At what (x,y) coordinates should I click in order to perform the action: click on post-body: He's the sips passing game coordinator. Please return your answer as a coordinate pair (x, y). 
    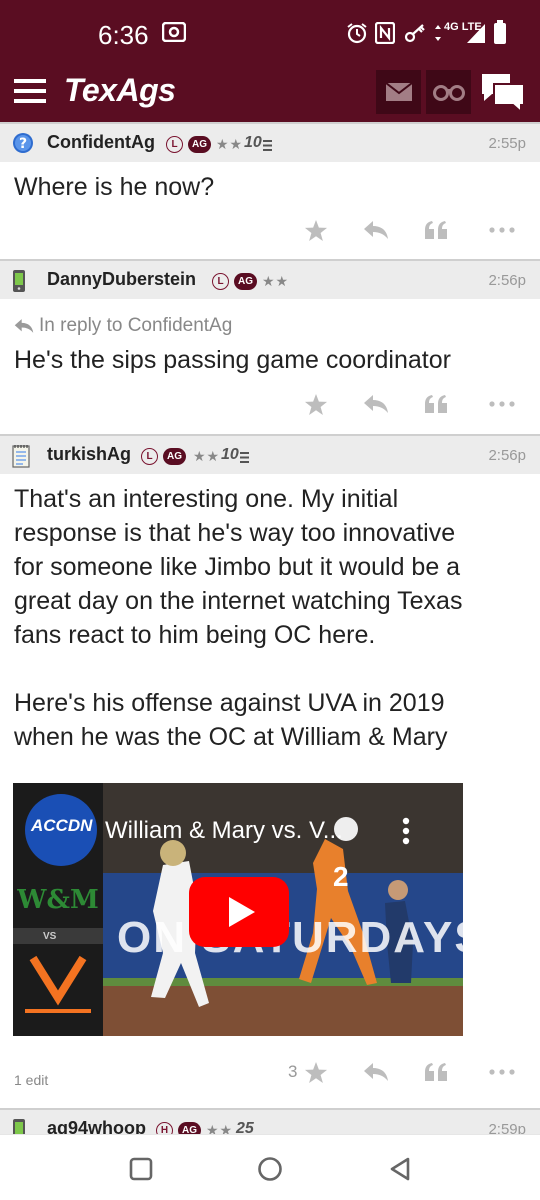
    Looking at the image, I should click on (270, 360).